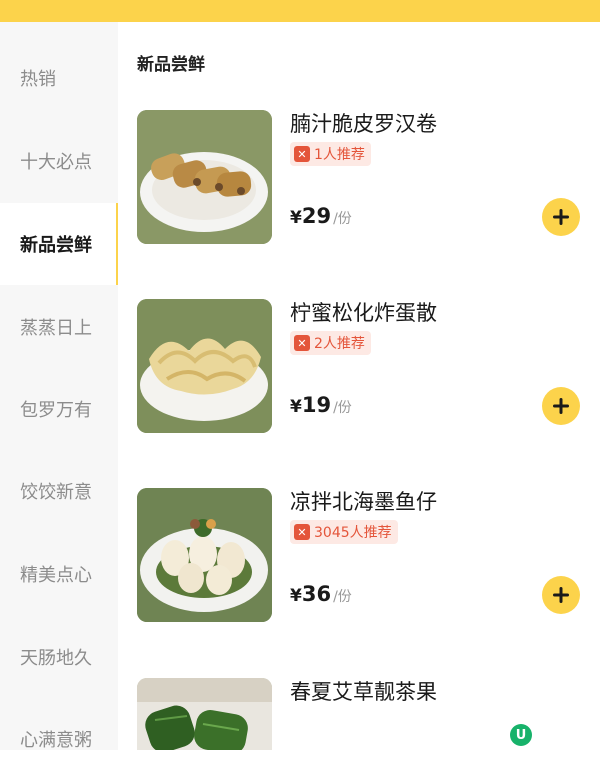 The height and width of the screenshot is (780, 600). What do you see at coordinates (316, 216) in the screenshot?
I see `price-value: 29` at bounding box center [316, 216].